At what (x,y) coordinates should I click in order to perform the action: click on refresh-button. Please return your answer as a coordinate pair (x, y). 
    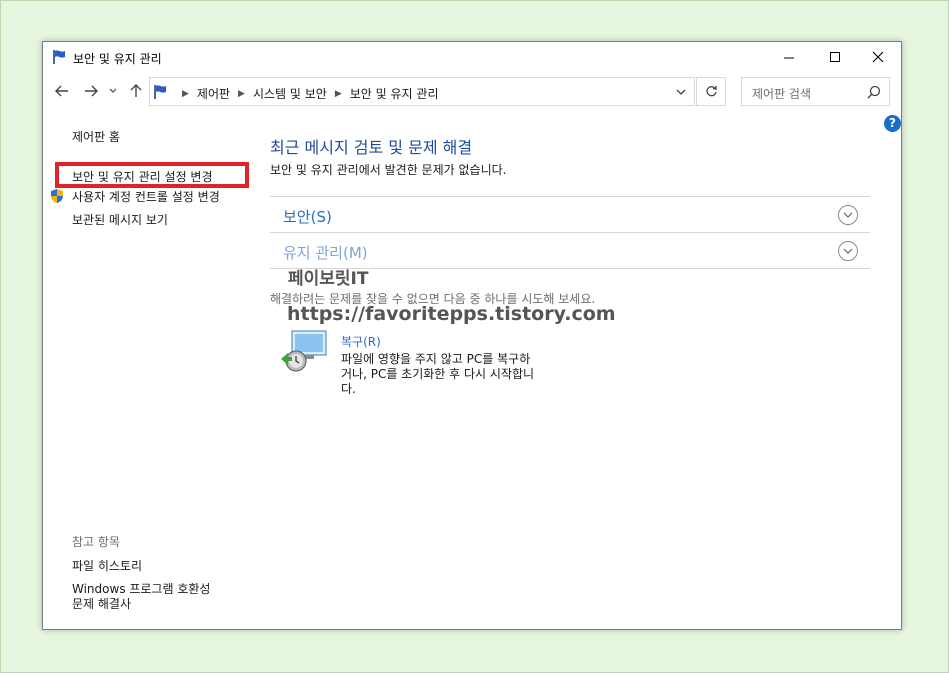
    Looking at the image, I should click on (711, 91).